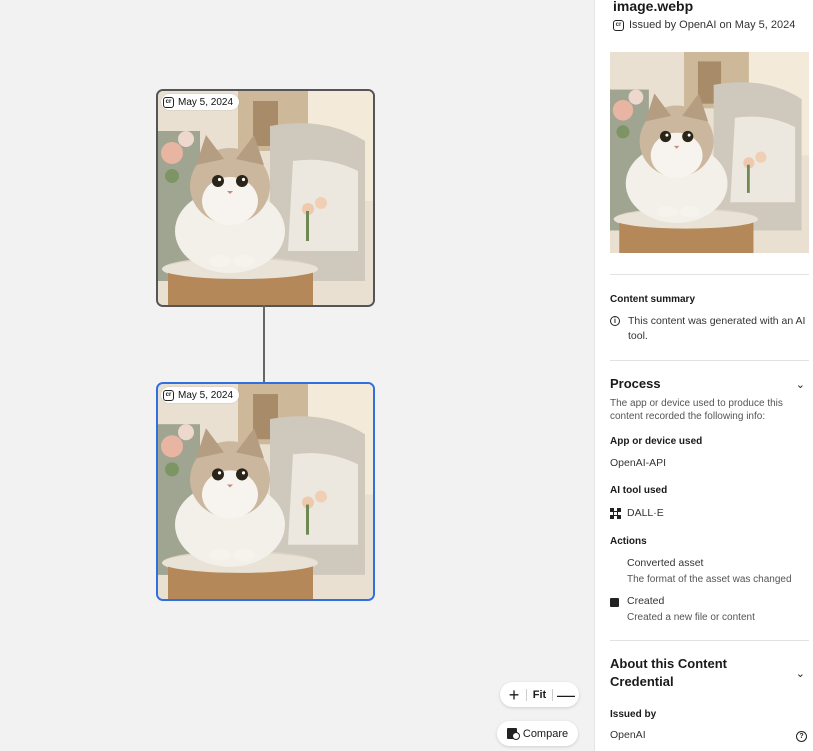  I want to click on help-icon: ?, so click(801, 736).